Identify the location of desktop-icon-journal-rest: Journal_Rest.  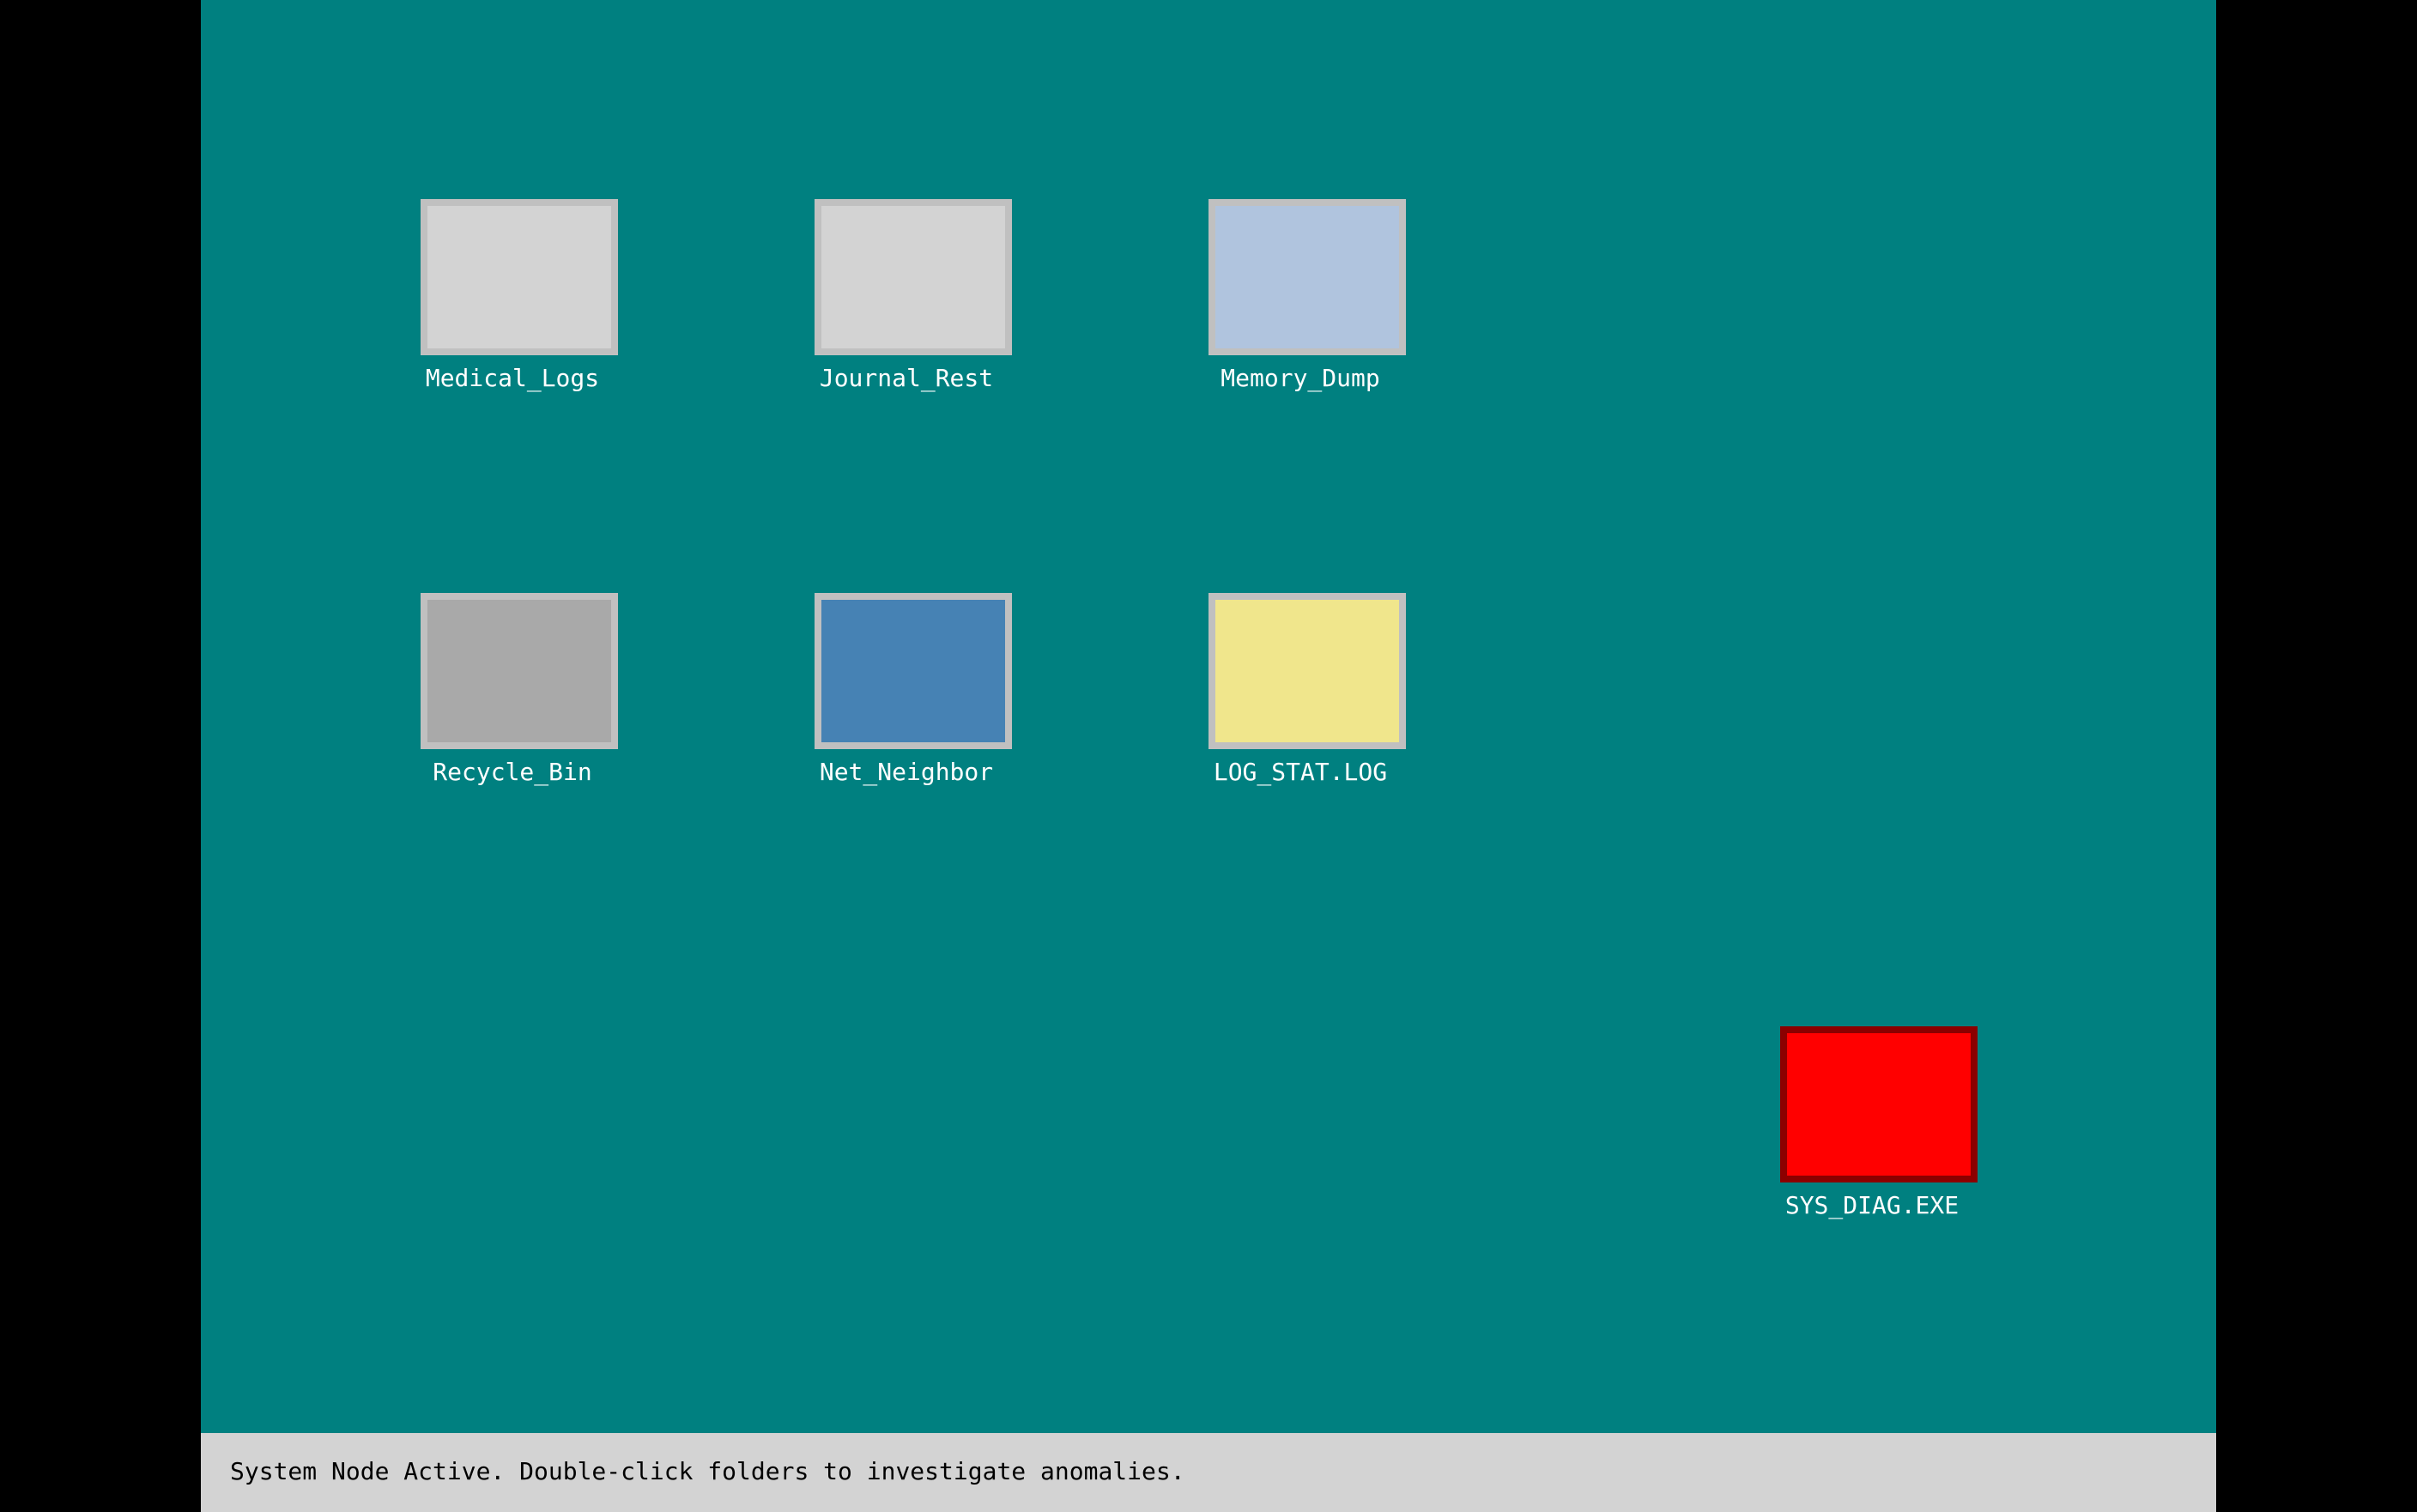
(906, 302).